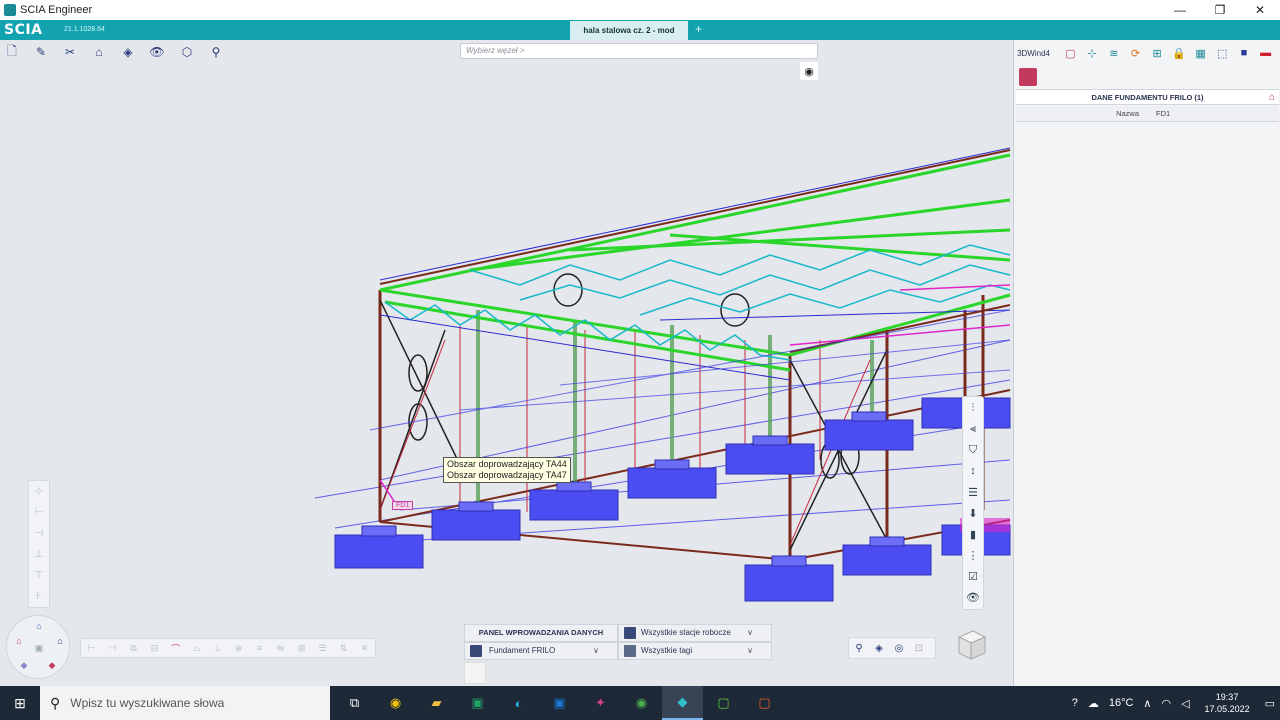 The width and height of the screenshot is (1280, 720). What do you see at coordinates (1166, 703) in the screenshot?
I see `wifi-icon: ◠` at bounding box center [1166, 703].